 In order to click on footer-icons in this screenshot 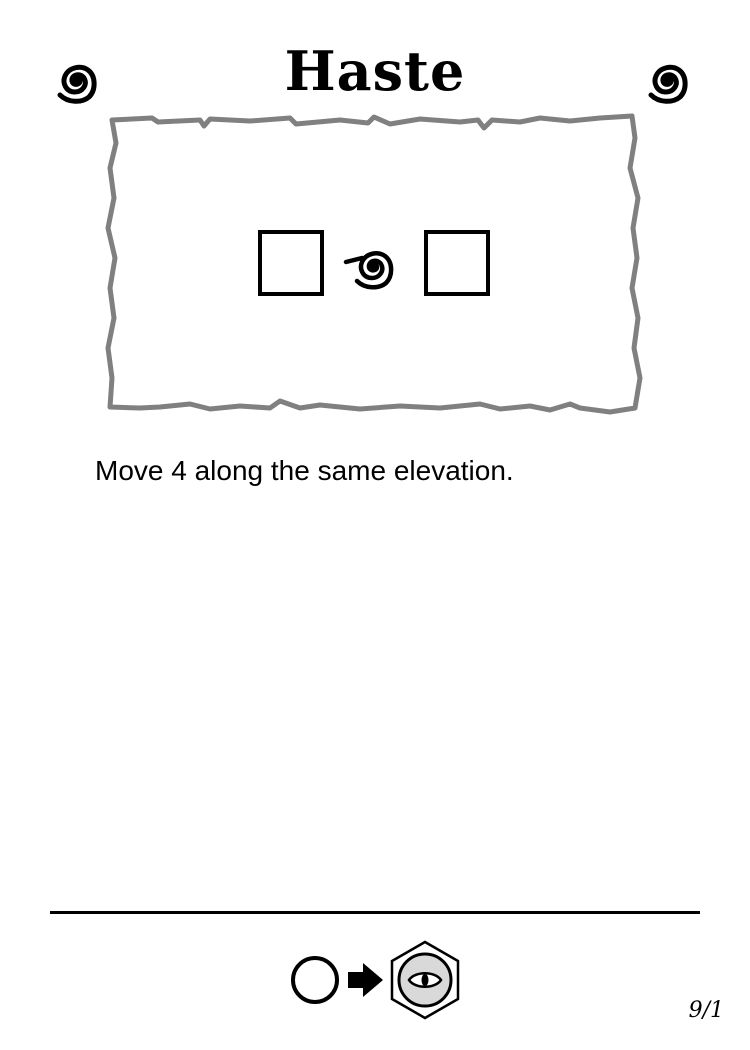, I will do `click(375, 980)`.